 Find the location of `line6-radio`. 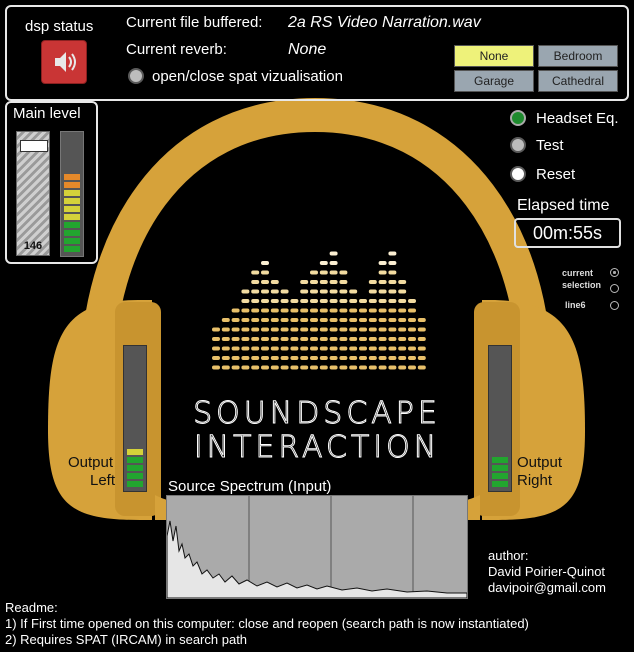

line6-radio is located at coordinates (614, 305).